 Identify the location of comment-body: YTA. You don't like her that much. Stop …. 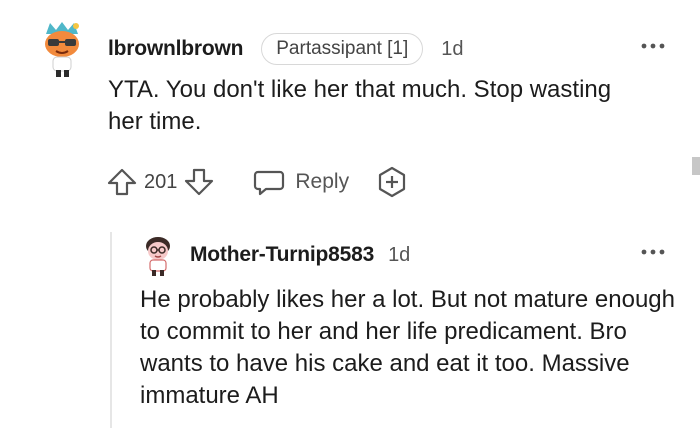
(360, 105).